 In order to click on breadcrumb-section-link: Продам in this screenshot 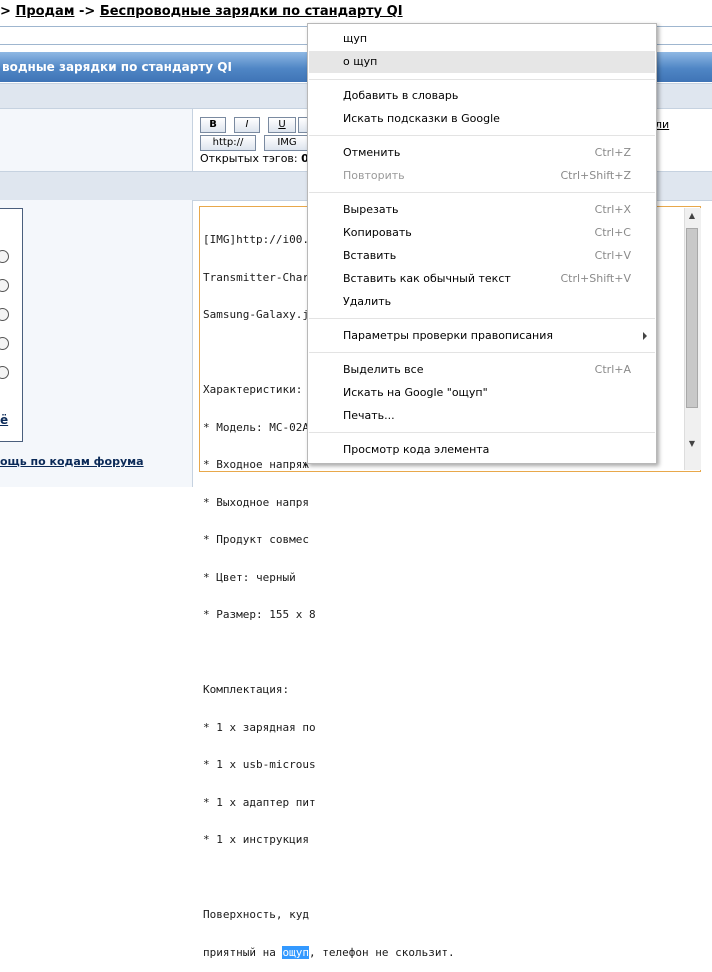, I will do `click(44, 11)`.